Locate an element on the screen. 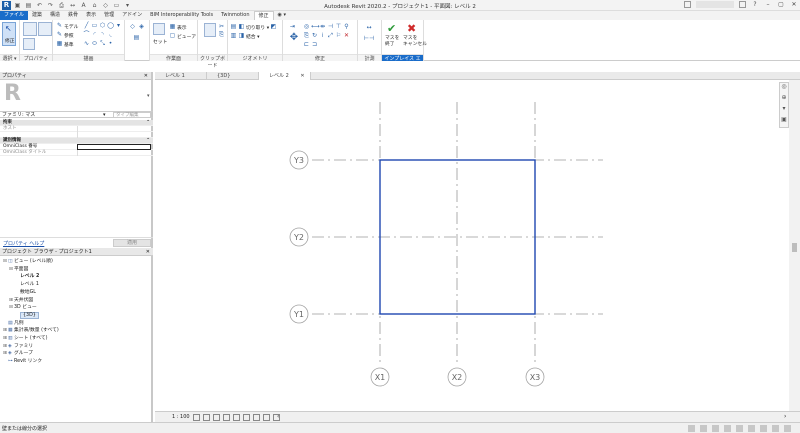 Image resolution: width=800 pixels, height=433 pixels. trim-extend-icon: ⊏ is located at coordinates (306, 44).